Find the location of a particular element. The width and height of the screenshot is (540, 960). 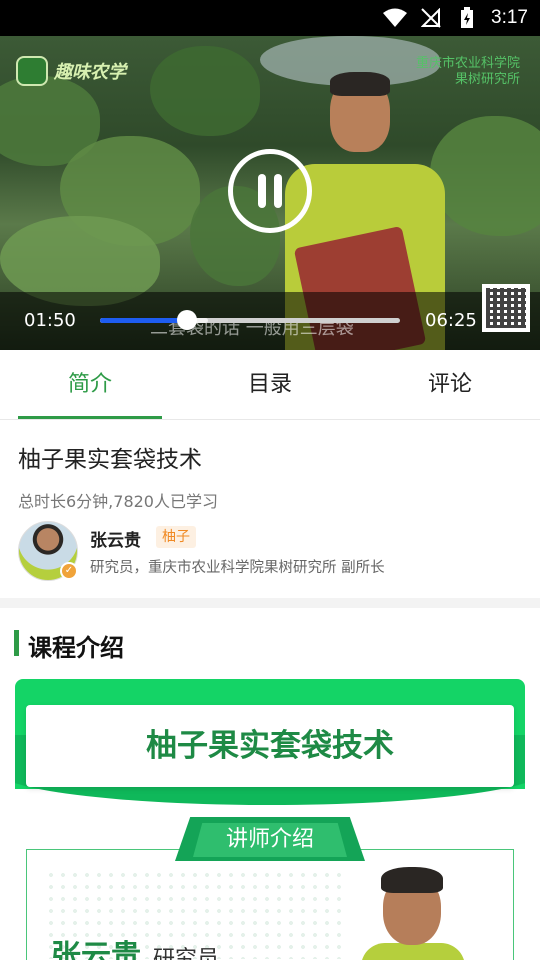

pause-button is located at coordinates (270, 191).